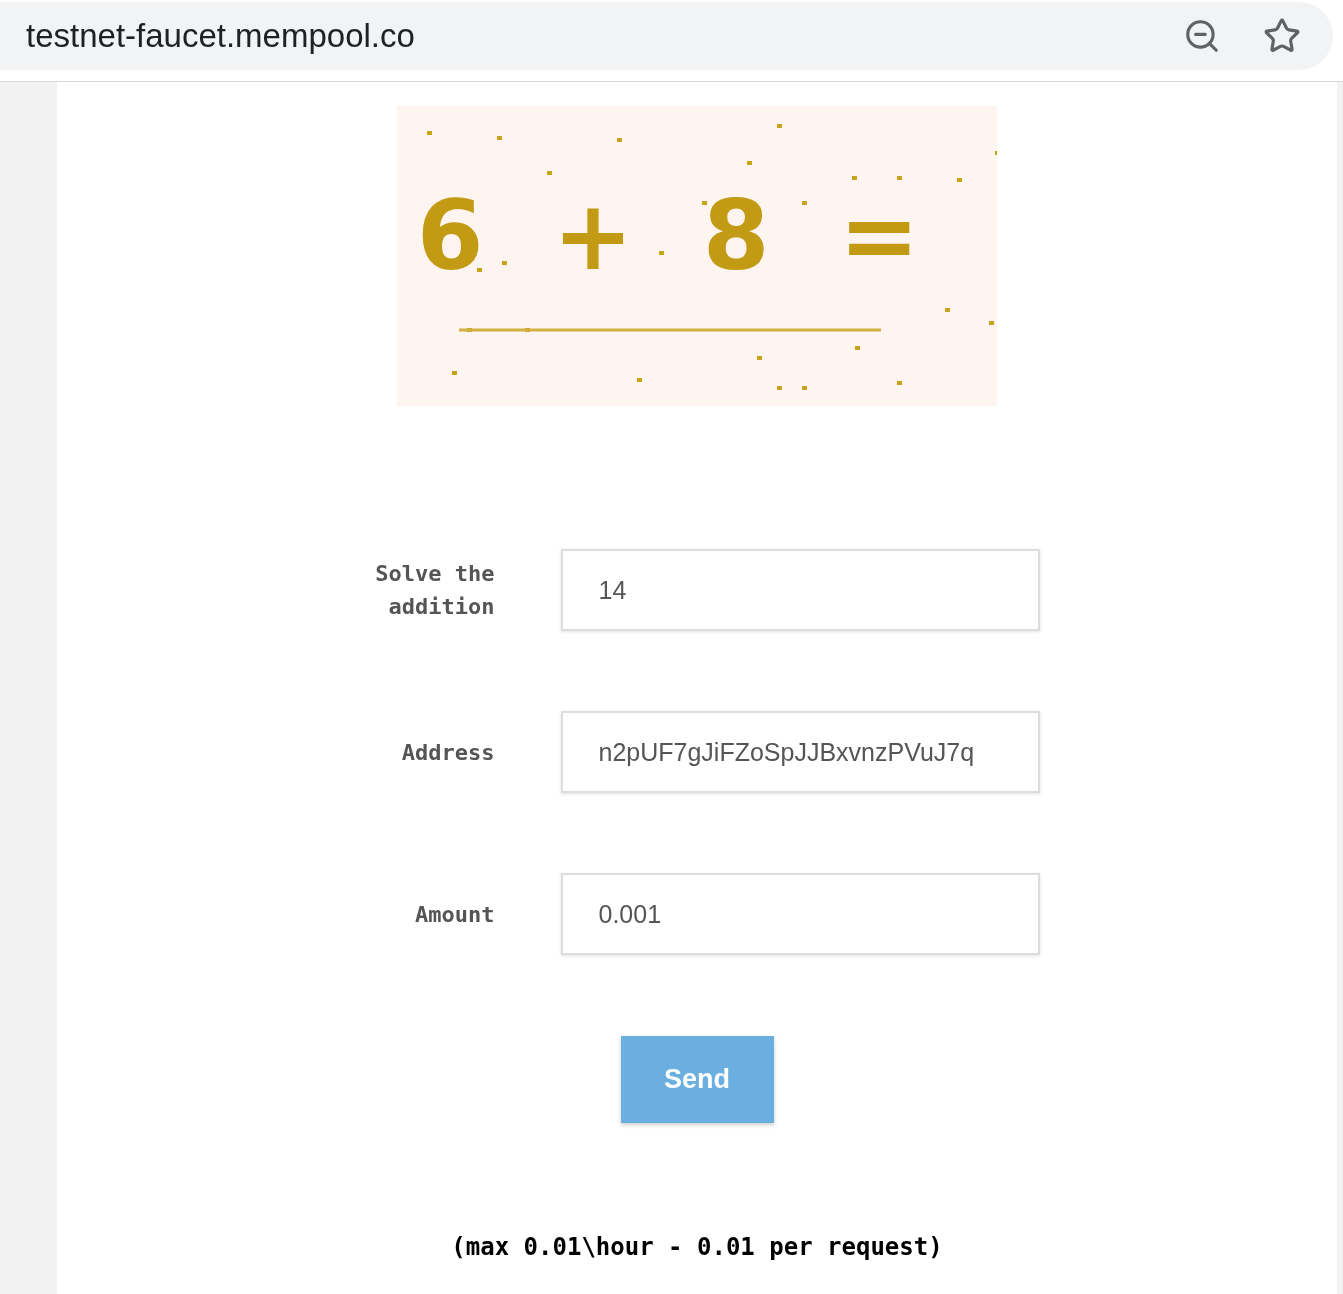  I want to click on text-input: n2pUF7gJiFZoSpJJBxvnzPVuJ7q, so click(800, 752).